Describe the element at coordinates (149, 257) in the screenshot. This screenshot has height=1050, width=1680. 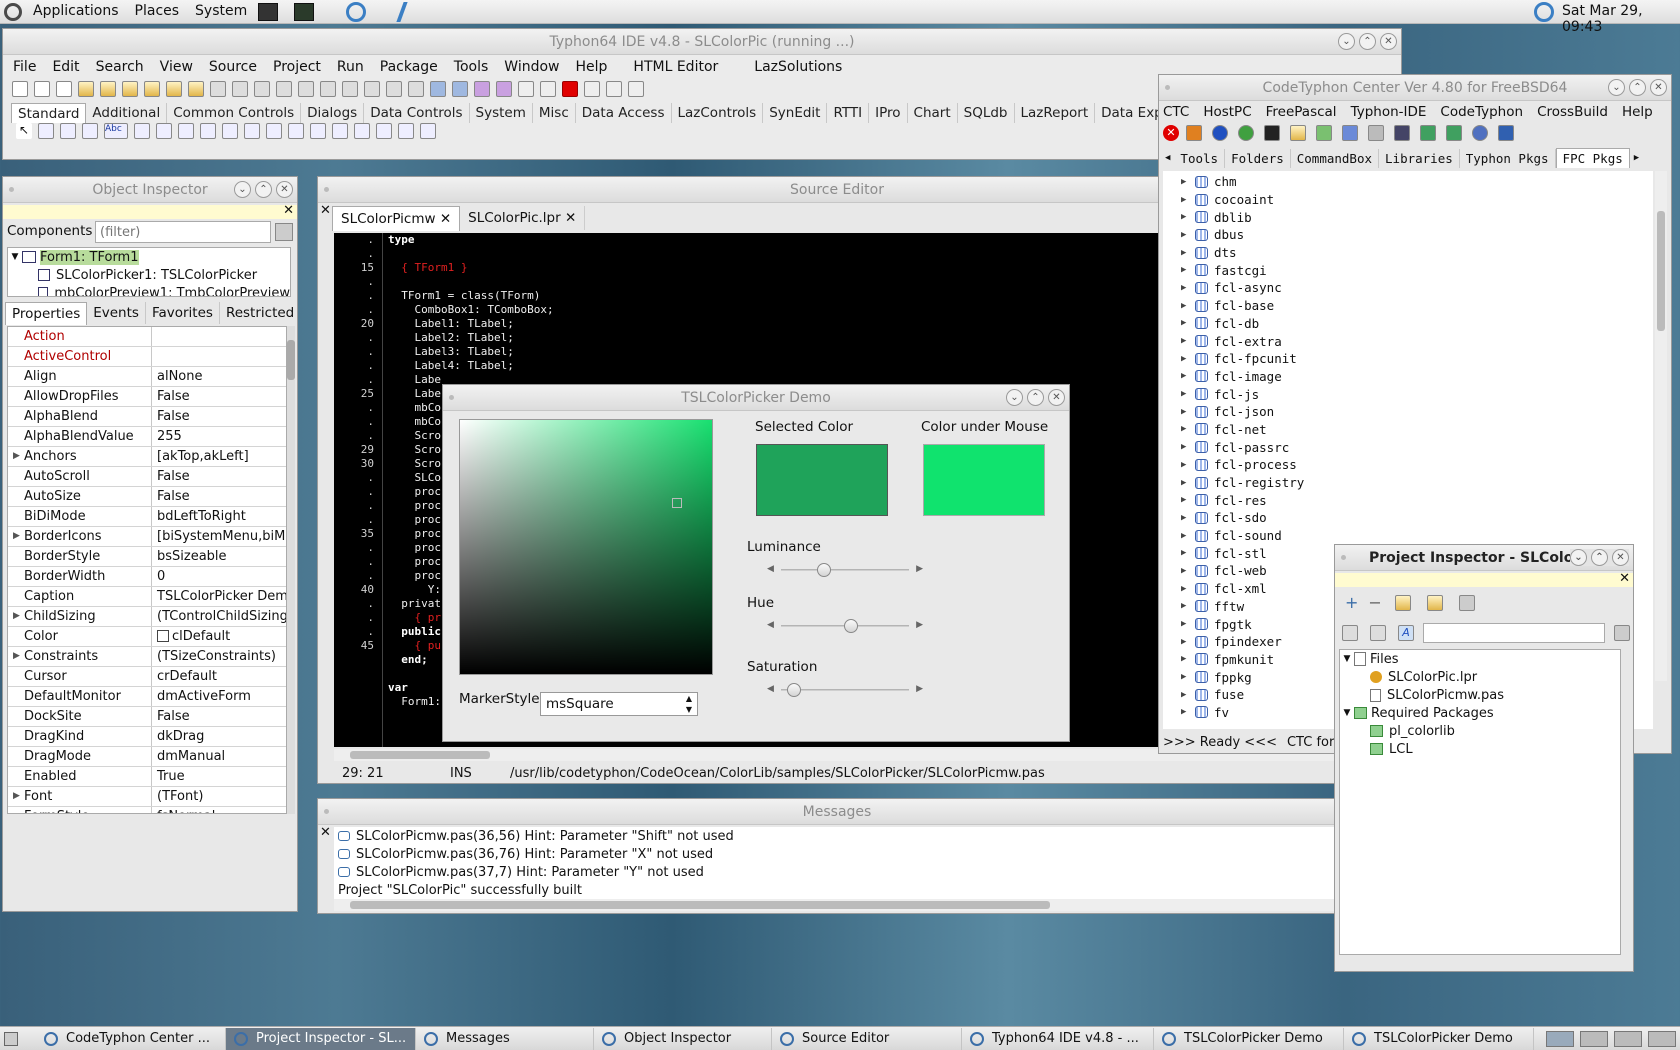
I see `tree-node-form1: ▼ Form1: TForm1` at that location.